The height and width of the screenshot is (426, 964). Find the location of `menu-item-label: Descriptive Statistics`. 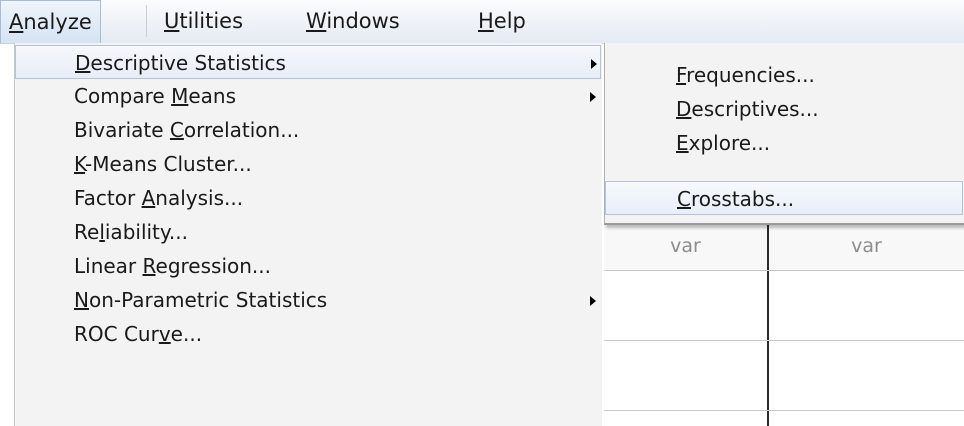

menu-item-label: Descriptive Statistics is located at coordinates (180, 63).